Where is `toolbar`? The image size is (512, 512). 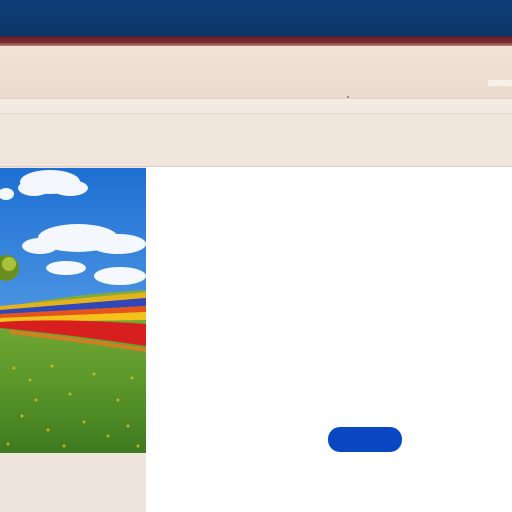 toolbar is located at coordinates (256, 72).